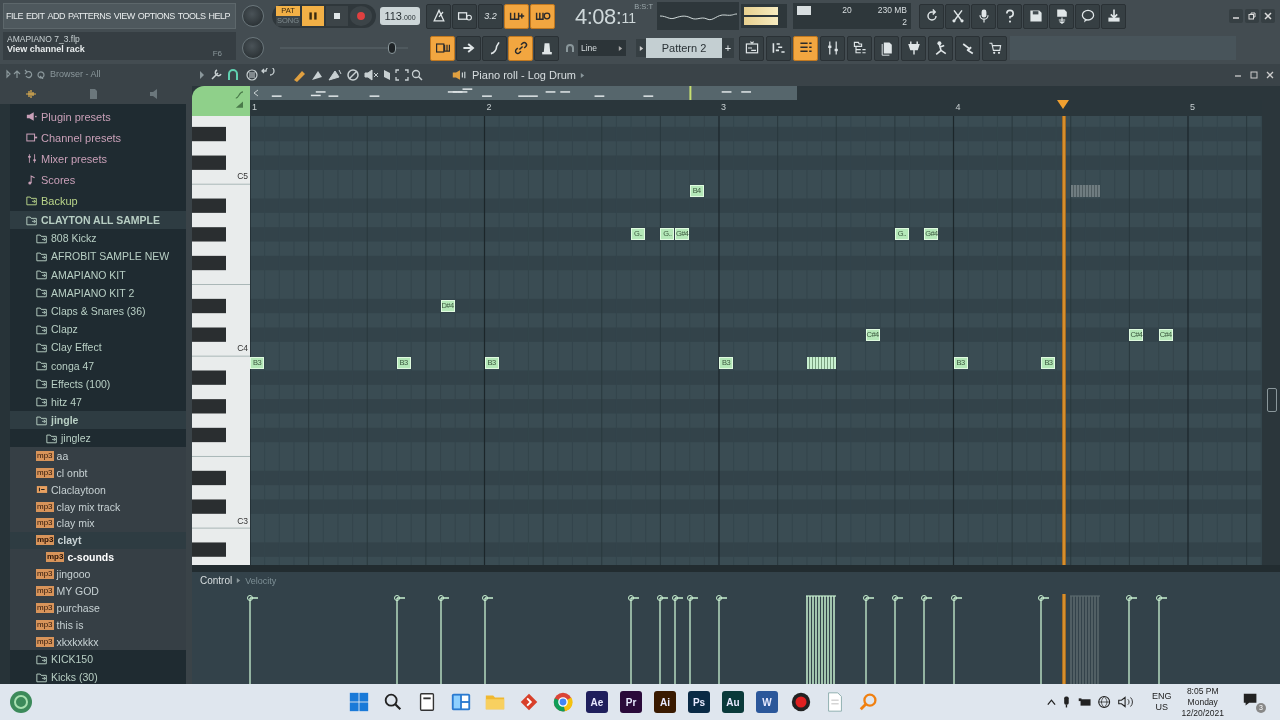 The image size is (1280, 720). What do you see at coordinates (14, 16) in the screenshot?
I see `menu-item: FILE` at bounding box center [14, 16].